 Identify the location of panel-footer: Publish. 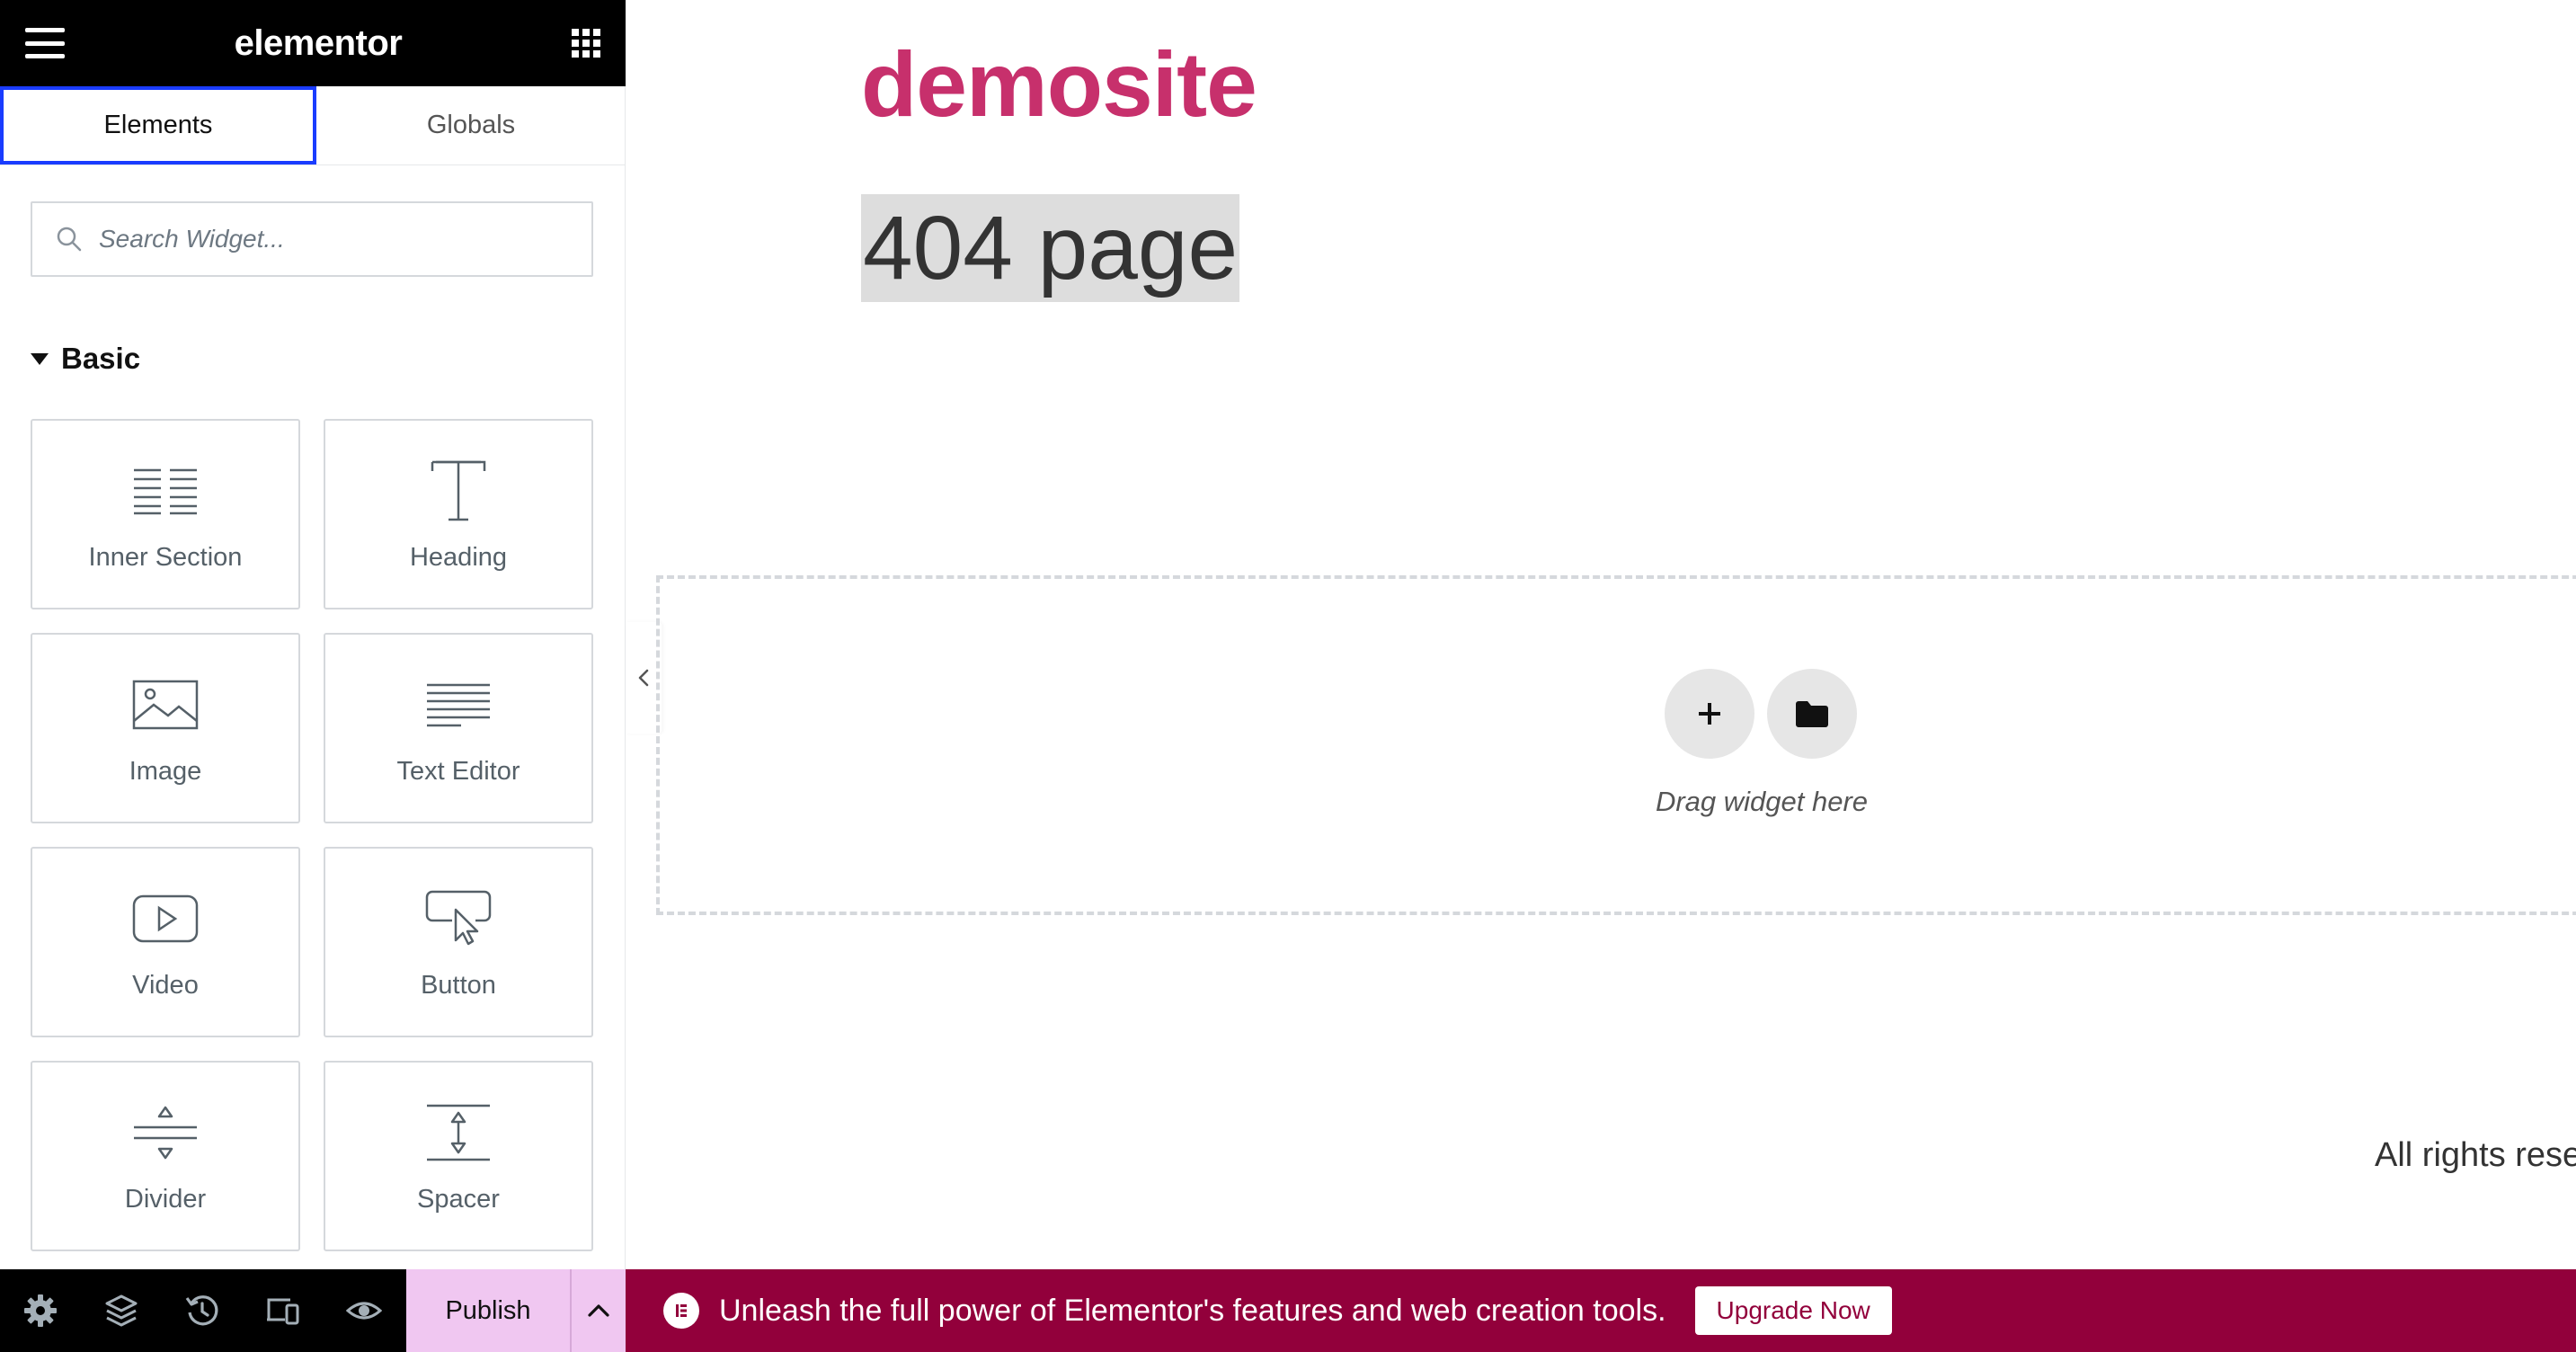
(313, 1310).